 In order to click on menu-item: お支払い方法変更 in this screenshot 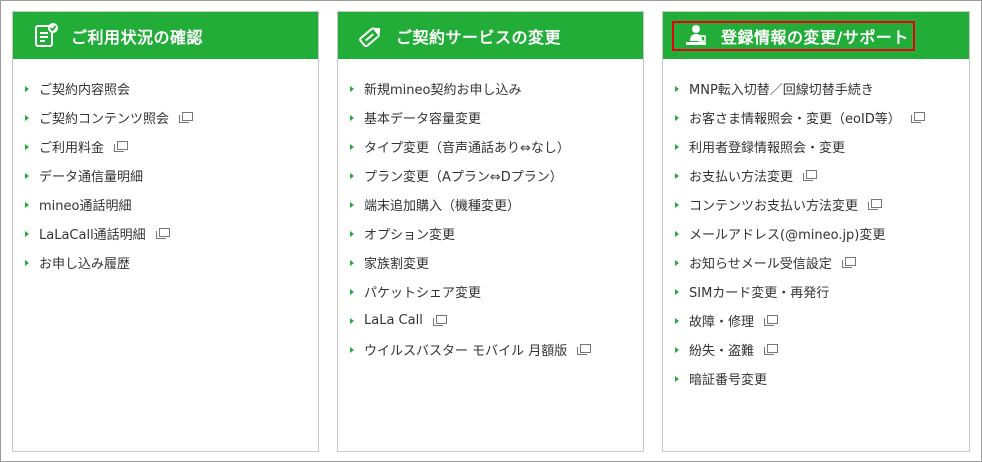, I will do `click(822, 175)`.